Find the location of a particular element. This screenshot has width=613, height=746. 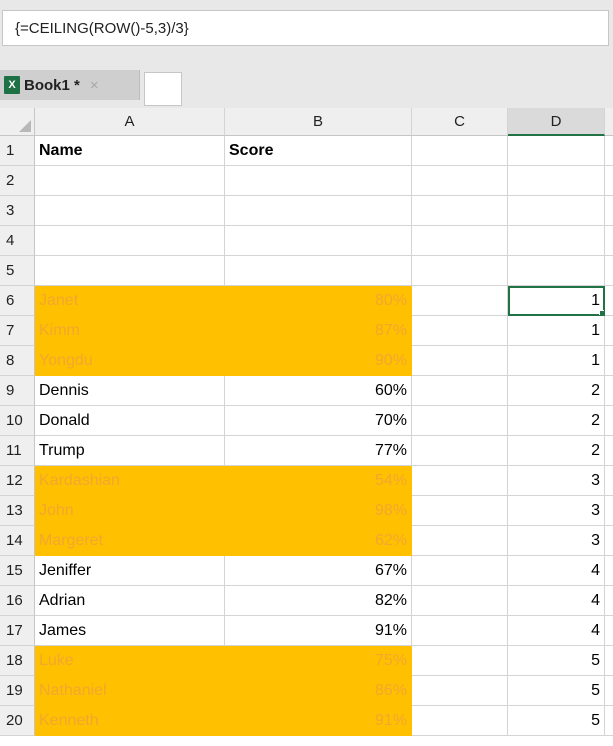

cell-a: Kimm is located at coordinates (130, 331).